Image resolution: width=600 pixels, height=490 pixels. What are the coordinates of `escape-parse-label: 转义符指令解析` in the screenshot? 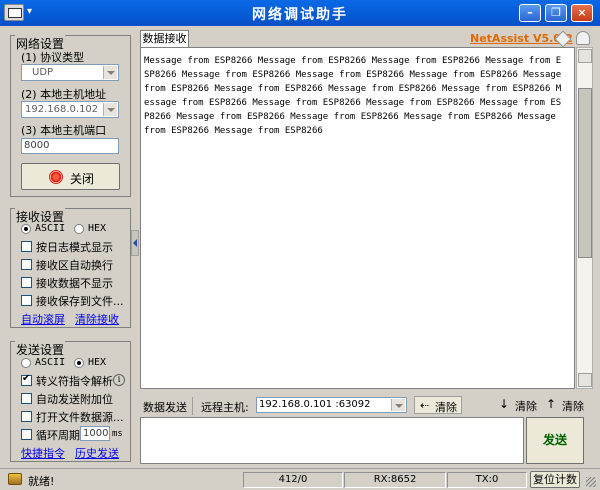 It's located at (74, 381).